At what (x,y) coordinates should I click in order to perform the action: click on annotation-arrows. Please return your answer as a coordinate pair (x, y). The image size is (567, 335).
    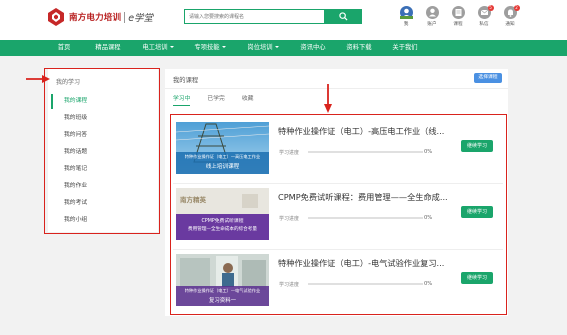
    Looking at the image, I should click on (179, 94).